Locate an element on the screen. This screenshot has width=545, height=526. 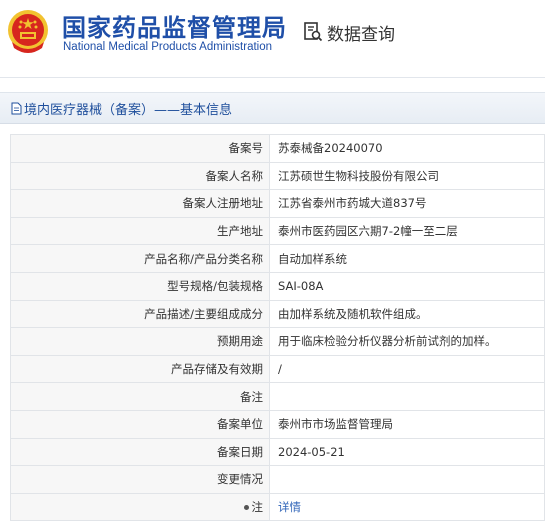
row-value: 江苏硕世生物科技股份有限公司 is located at coordinates (407, 176).